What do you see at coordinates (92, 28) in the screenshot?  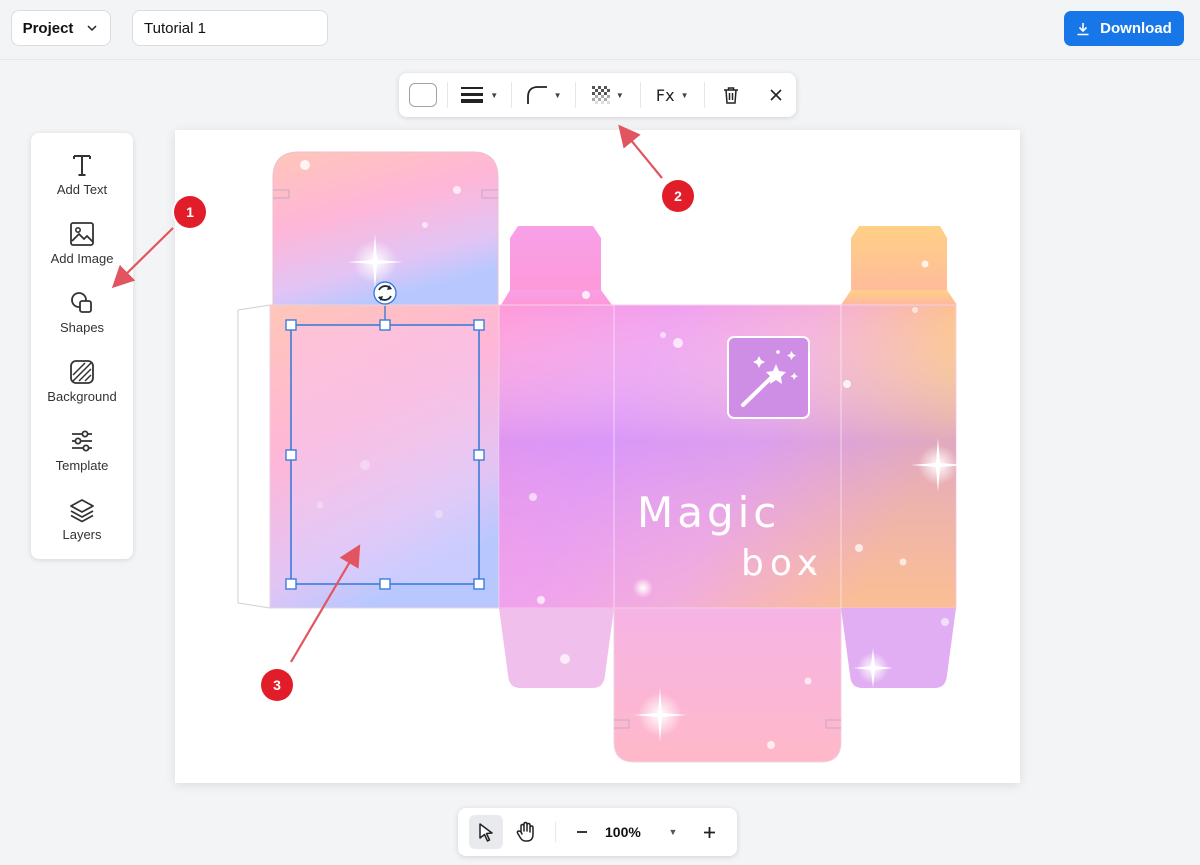 I see `chevron-down-icon` at bounding box center [92, 28].